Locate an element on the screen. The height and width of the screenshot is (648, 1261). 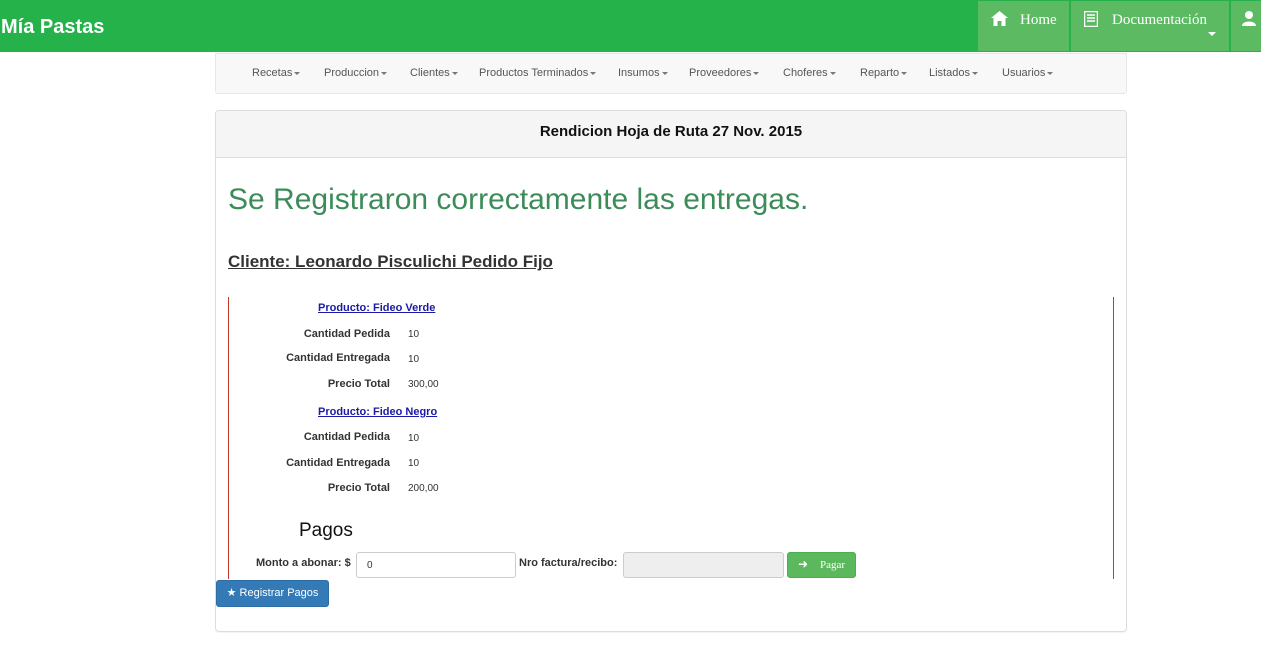
nav-documentacion: Documentación is located at coordinates (1150, 26).